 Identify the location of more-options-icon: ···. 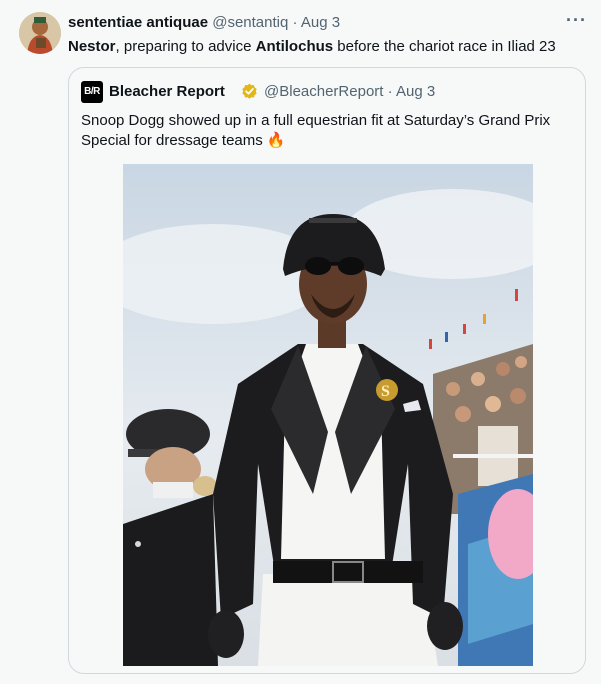
(576, 20).